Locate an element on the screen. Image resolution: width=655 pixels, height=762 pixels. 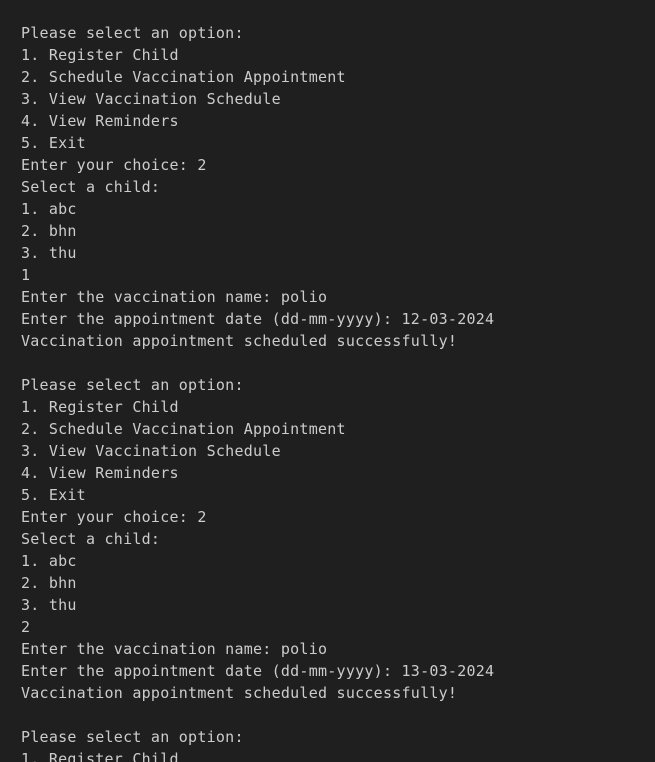
output-line: 1 is located at coordinates (26, 275).